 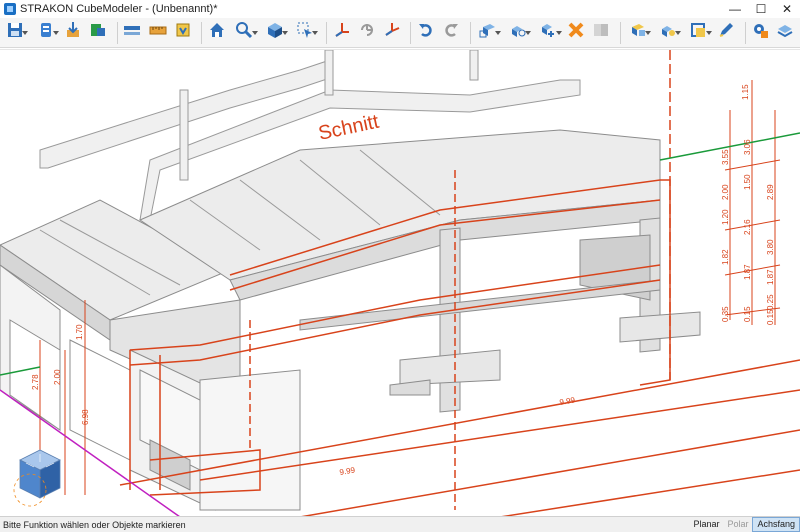 What do you see at coordinates (776, 524) in the screenshot?
I see `mode-achsfang: Achsfang` at bounding box center [776, 524].